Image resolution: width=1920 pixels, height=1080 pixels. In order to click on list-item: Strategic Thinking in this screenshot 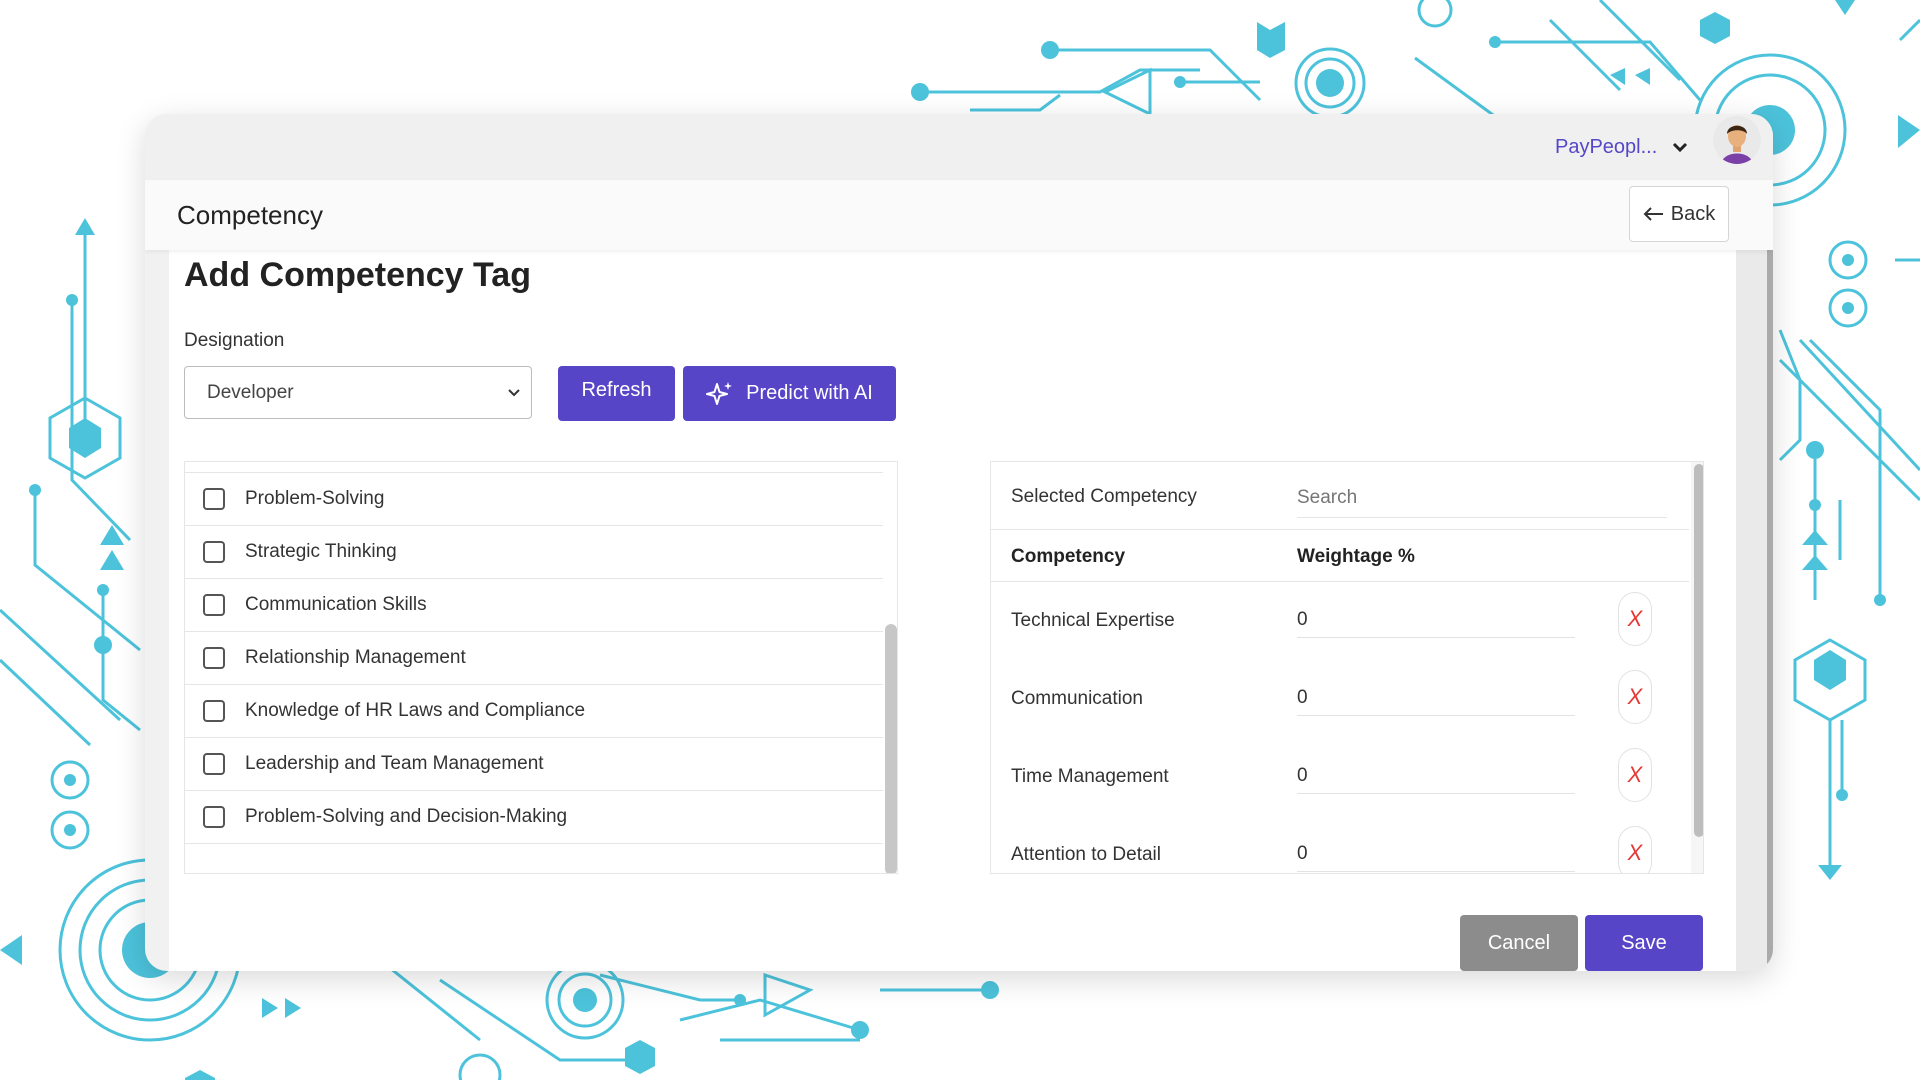, I will do `click(534, 552)`.